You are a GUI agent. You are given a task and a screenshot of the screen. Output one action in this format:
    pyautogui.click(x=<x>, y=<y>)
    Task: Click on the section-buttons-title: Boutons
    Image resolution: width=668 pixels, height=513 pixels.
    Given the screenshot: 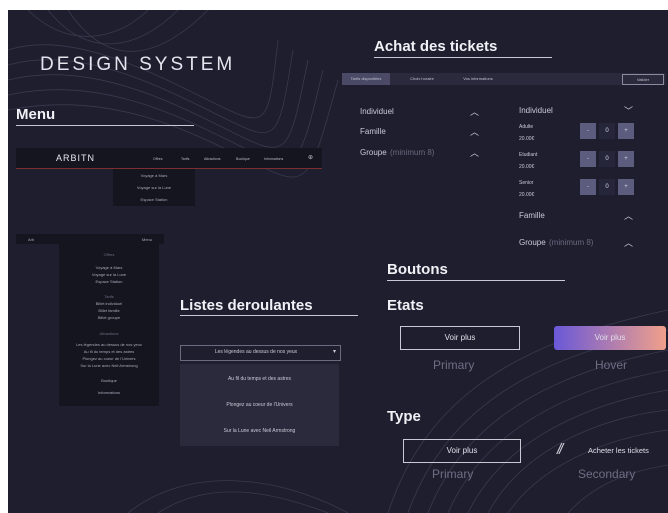 What is the action you would take?
    pyautogui.click(x=417, y=269)
    